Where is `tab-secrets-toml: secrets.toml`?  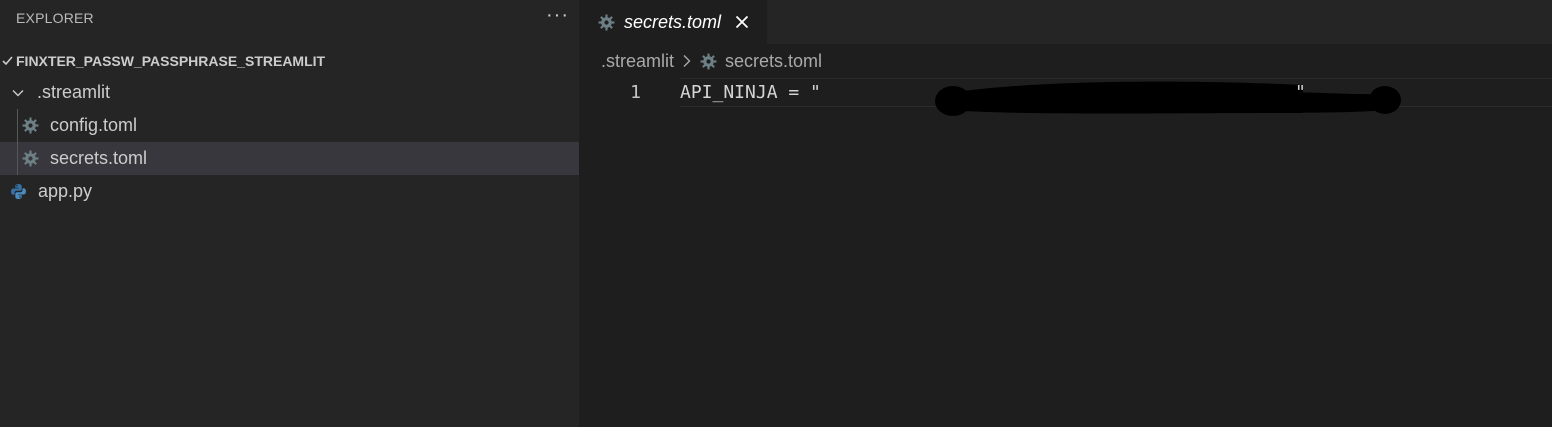 tab-secrets-toml: secrets.toml is located at coordinates (673, 22).